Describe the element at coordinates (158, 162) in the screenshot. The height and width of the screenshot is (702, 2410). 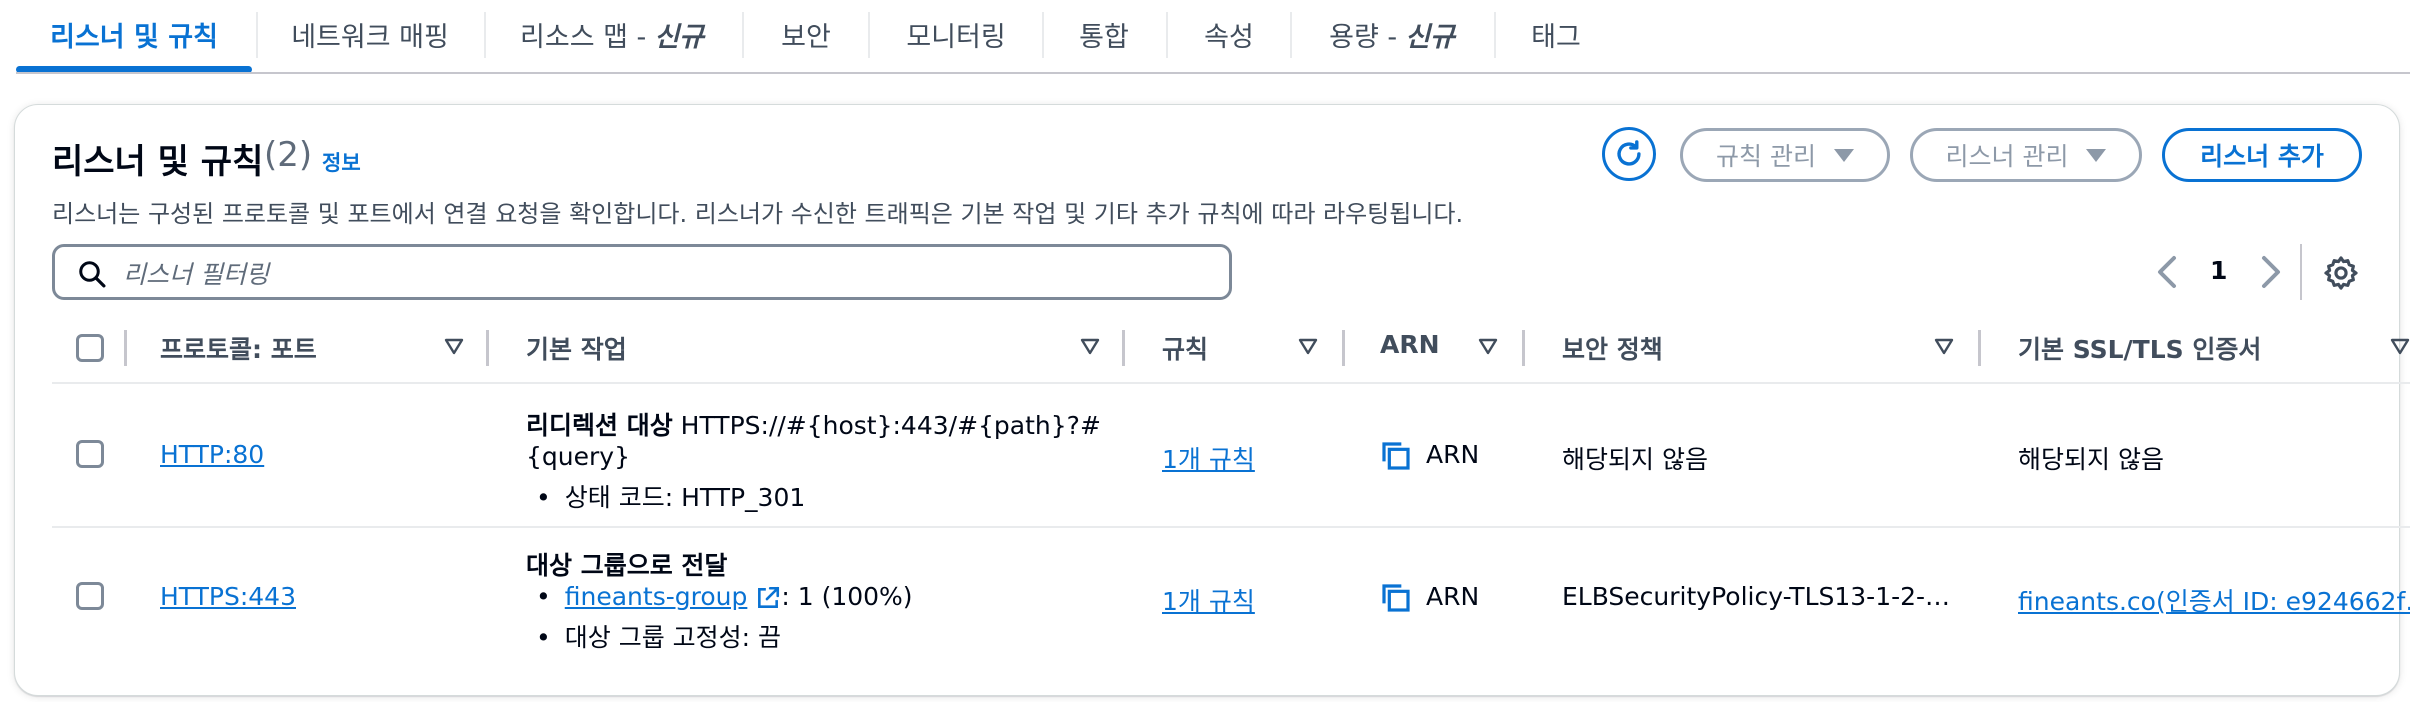
I see `page-title: 리스너 및 규칙` at that location.